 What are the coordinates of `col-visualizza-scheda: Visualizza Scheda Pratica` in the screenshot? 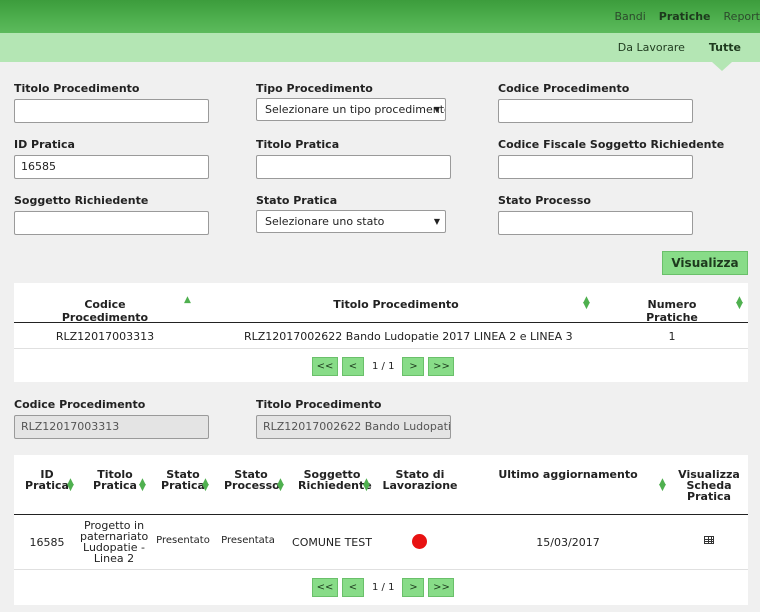 It's located at (709, 485).